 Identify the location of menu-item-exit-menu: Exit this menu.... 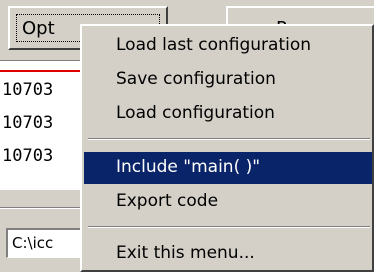
(228, 254).